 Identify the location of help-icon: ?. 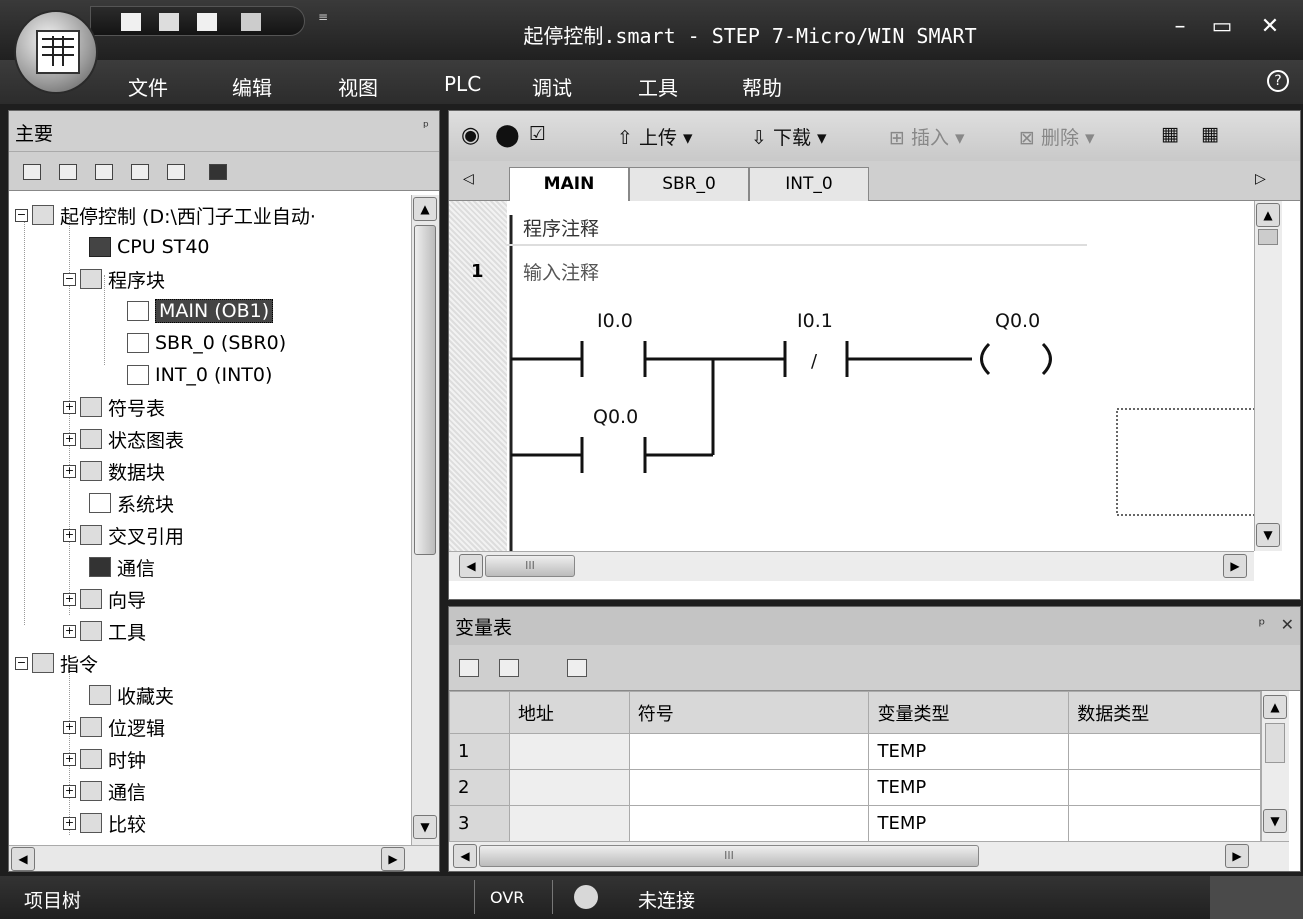
(1278, 81).